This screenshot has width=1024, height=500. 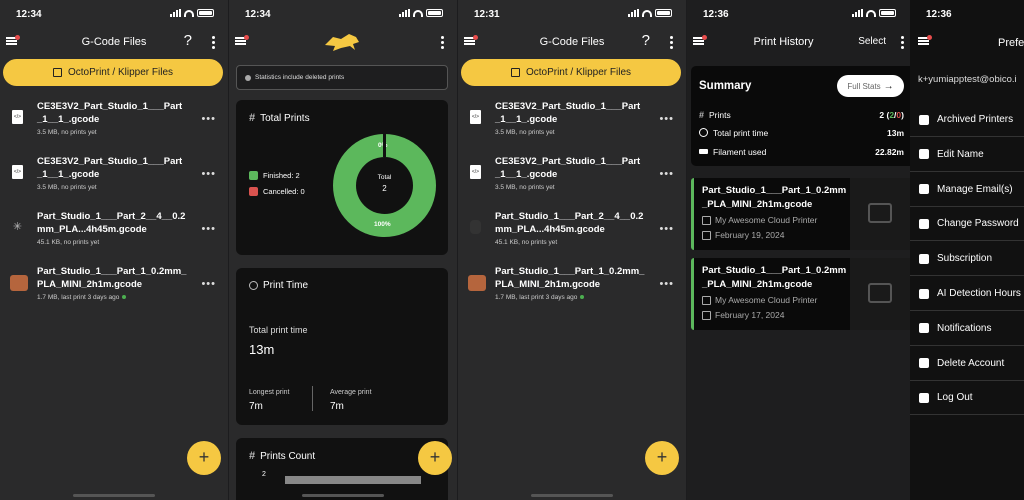 I want to click on account-email: k+yumiapptest@obico.i, so click(x=967, y=79).